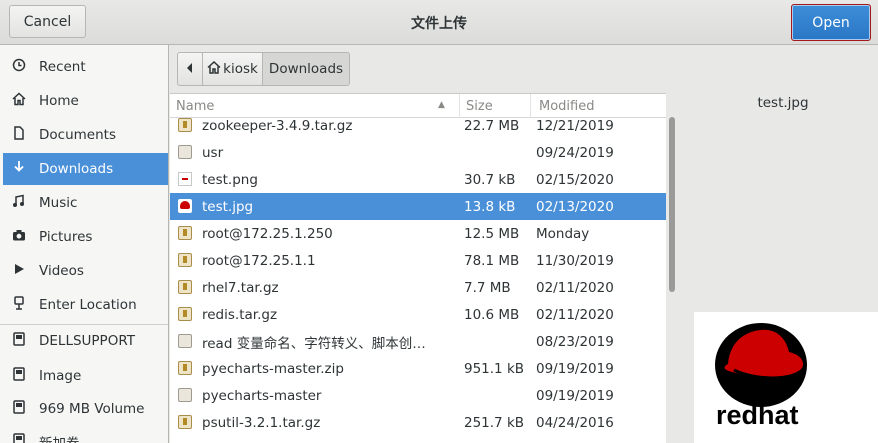 The height and width of the screenshot is (443, 878). What do you see at coordinates (58, 203) in the screenshot?
I see `sidebar-item-label: Music` at bounding box center [58, 203].